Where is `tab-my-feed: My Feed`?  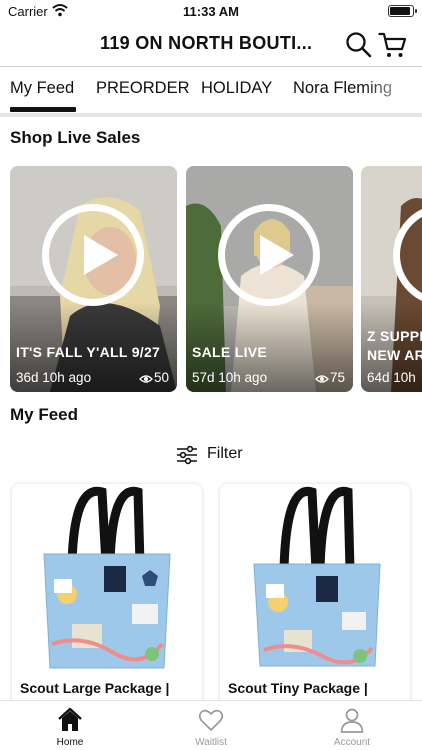 tab-my-feed: My Feed is located at coordinates (42, 88).